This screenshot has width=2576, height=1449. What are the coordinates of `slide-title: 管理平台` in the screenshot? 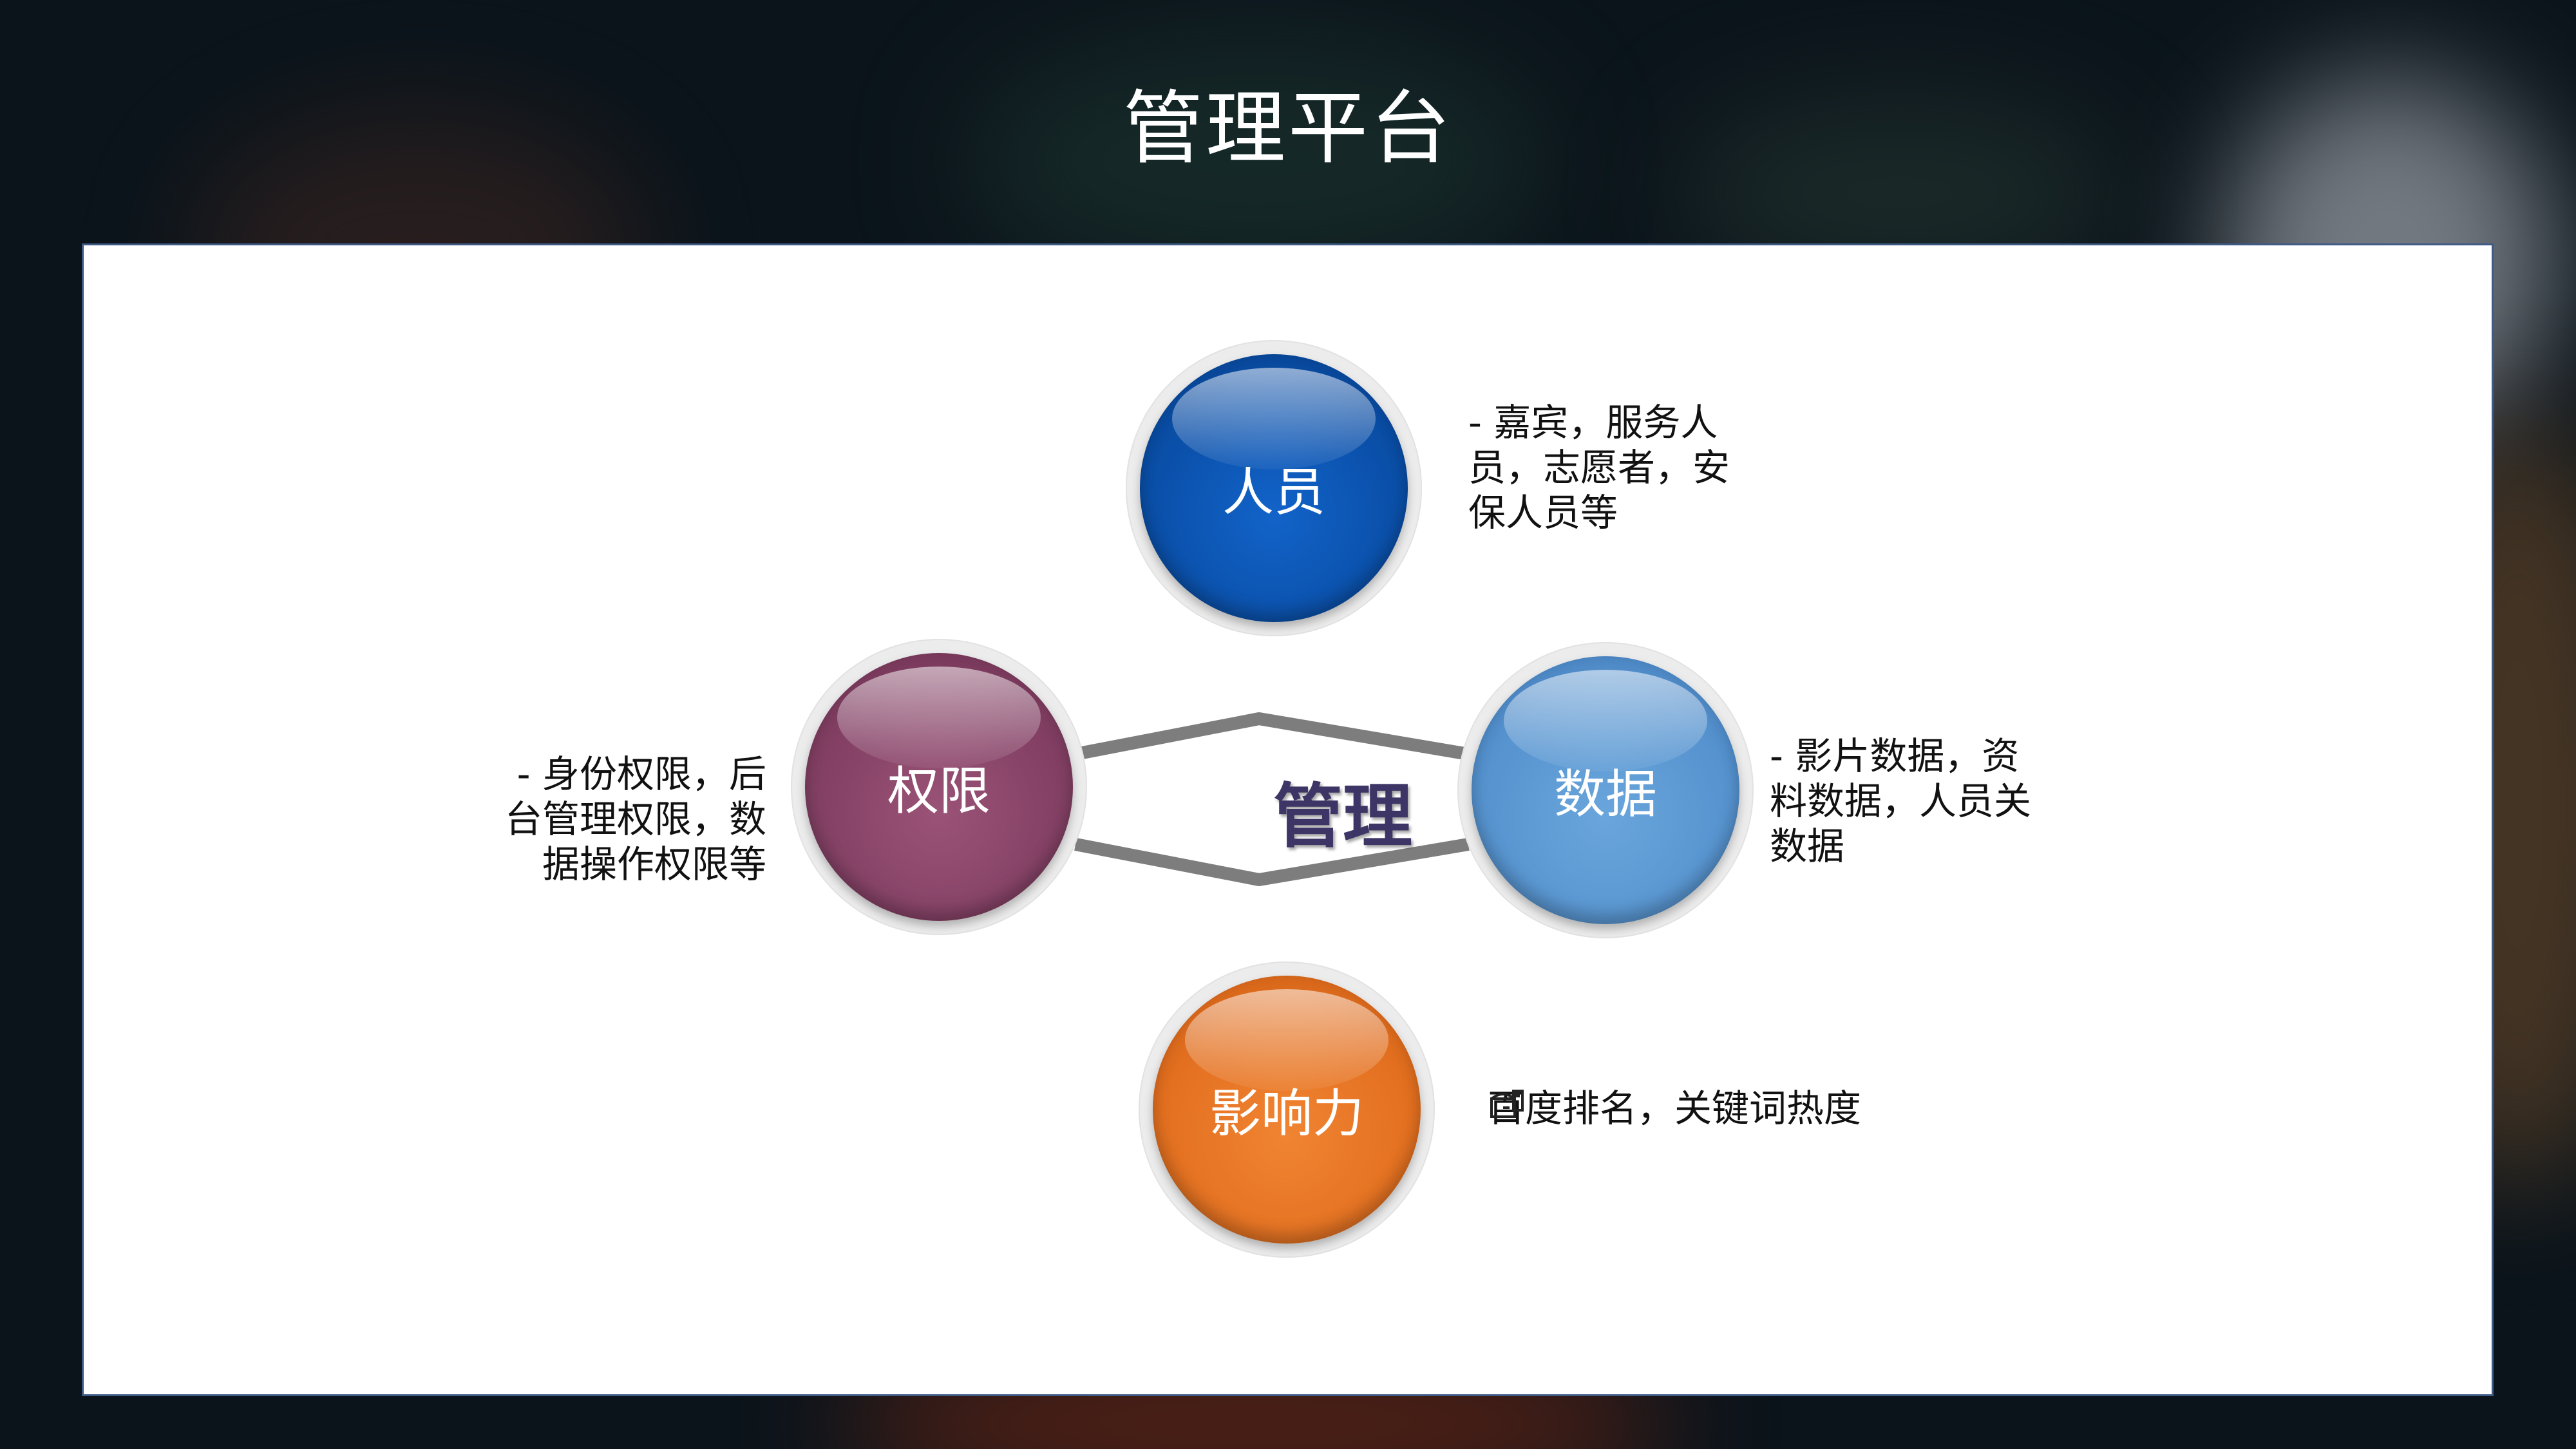 It's located at (1287, 128).